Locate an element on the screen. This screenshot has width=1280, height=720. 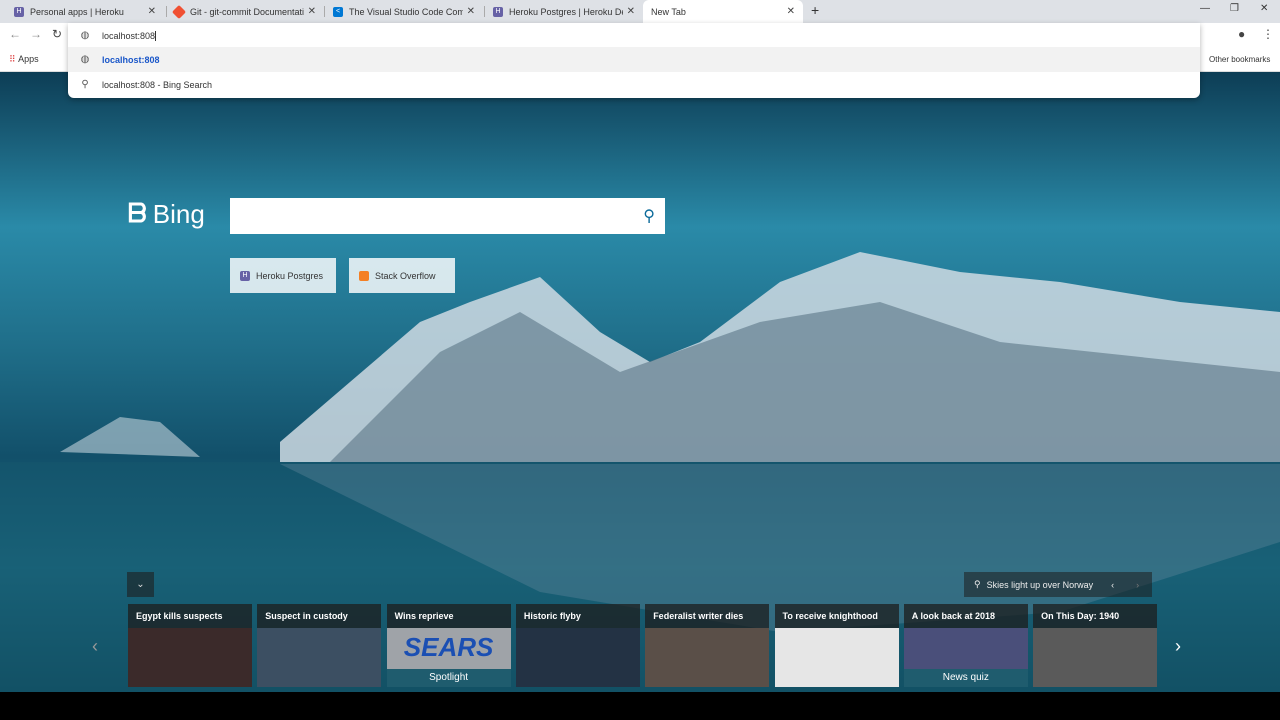
tab-heroku-postgres: H Heroku Postgres | Heroku Dev Ce ✕ is located at coordinates (564, 11).